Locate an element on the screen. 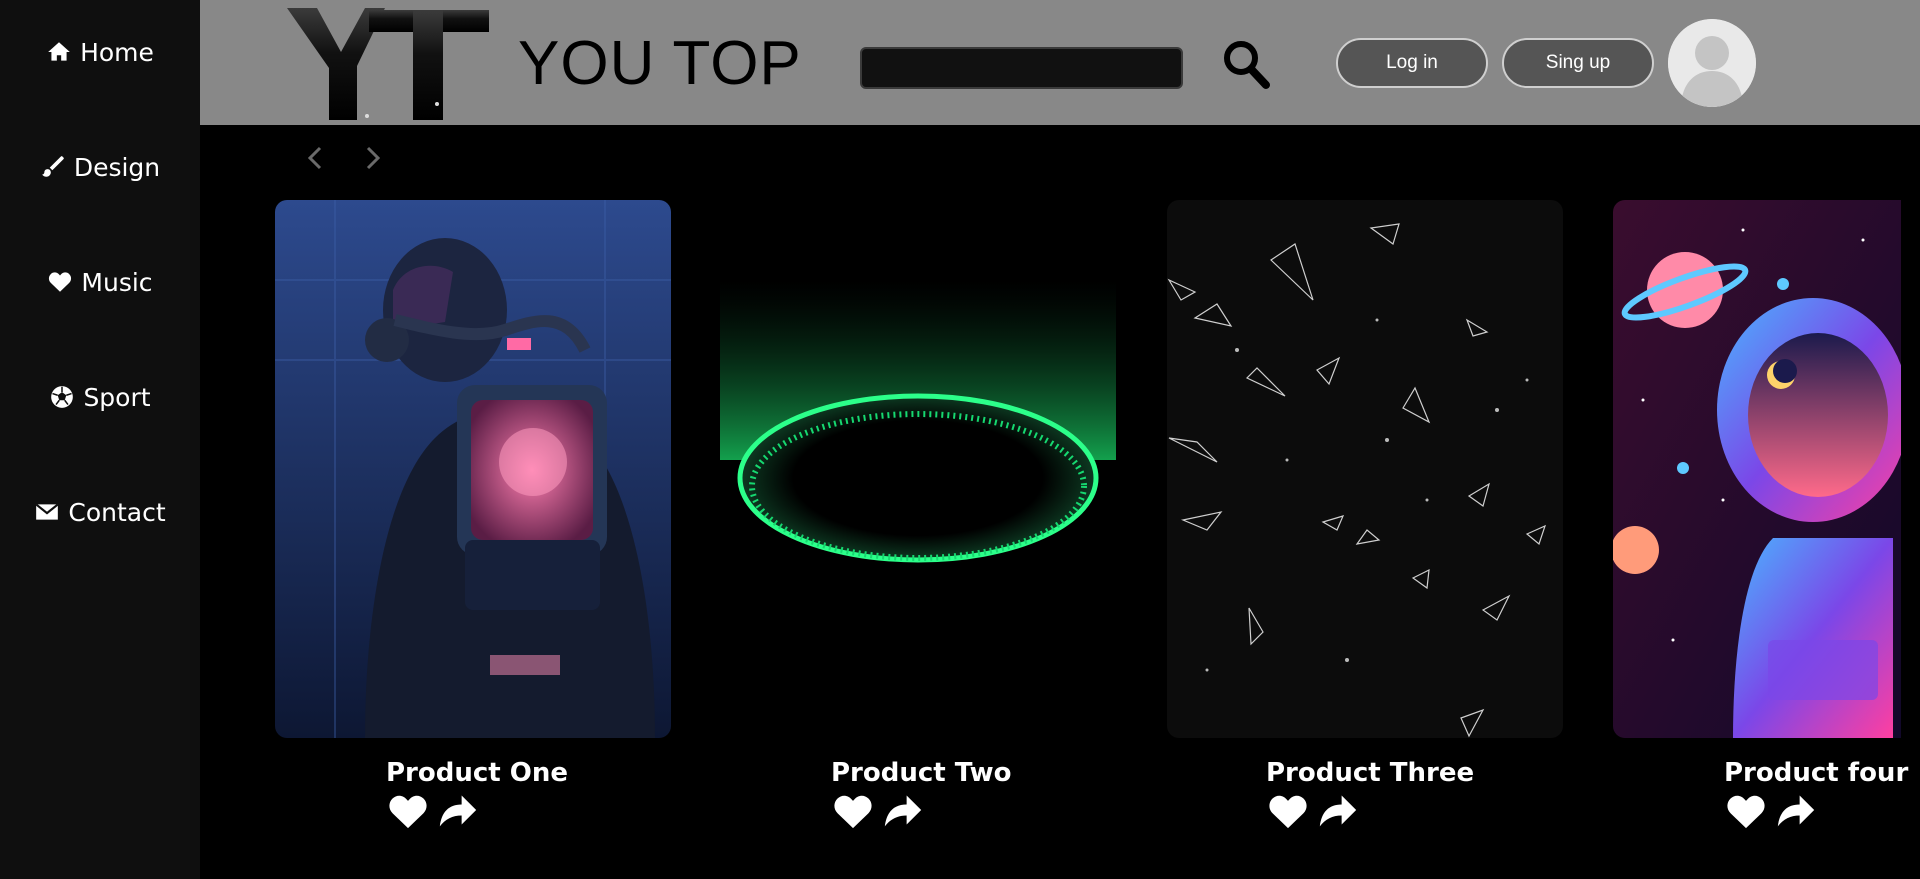  sidebar-item-contact: Contact is located at coordinates (100, 512).